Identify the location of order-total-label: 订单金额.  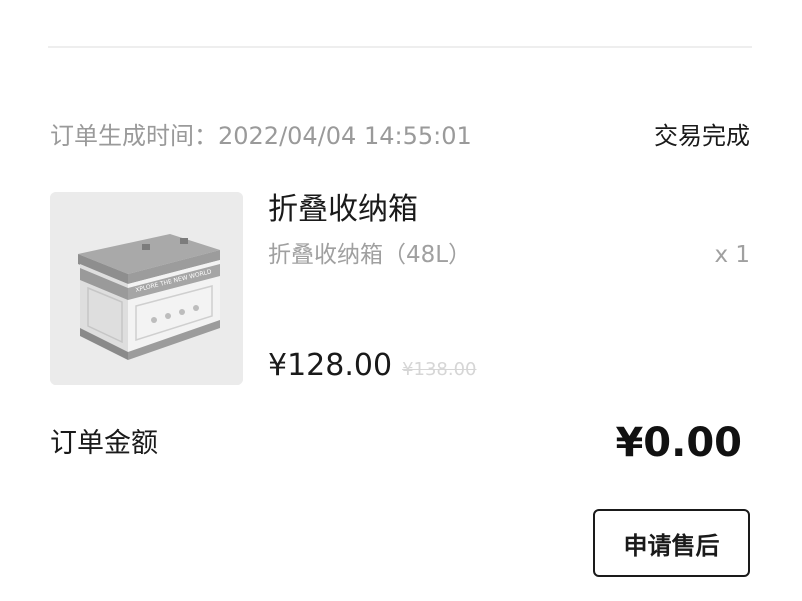
(104, 443).